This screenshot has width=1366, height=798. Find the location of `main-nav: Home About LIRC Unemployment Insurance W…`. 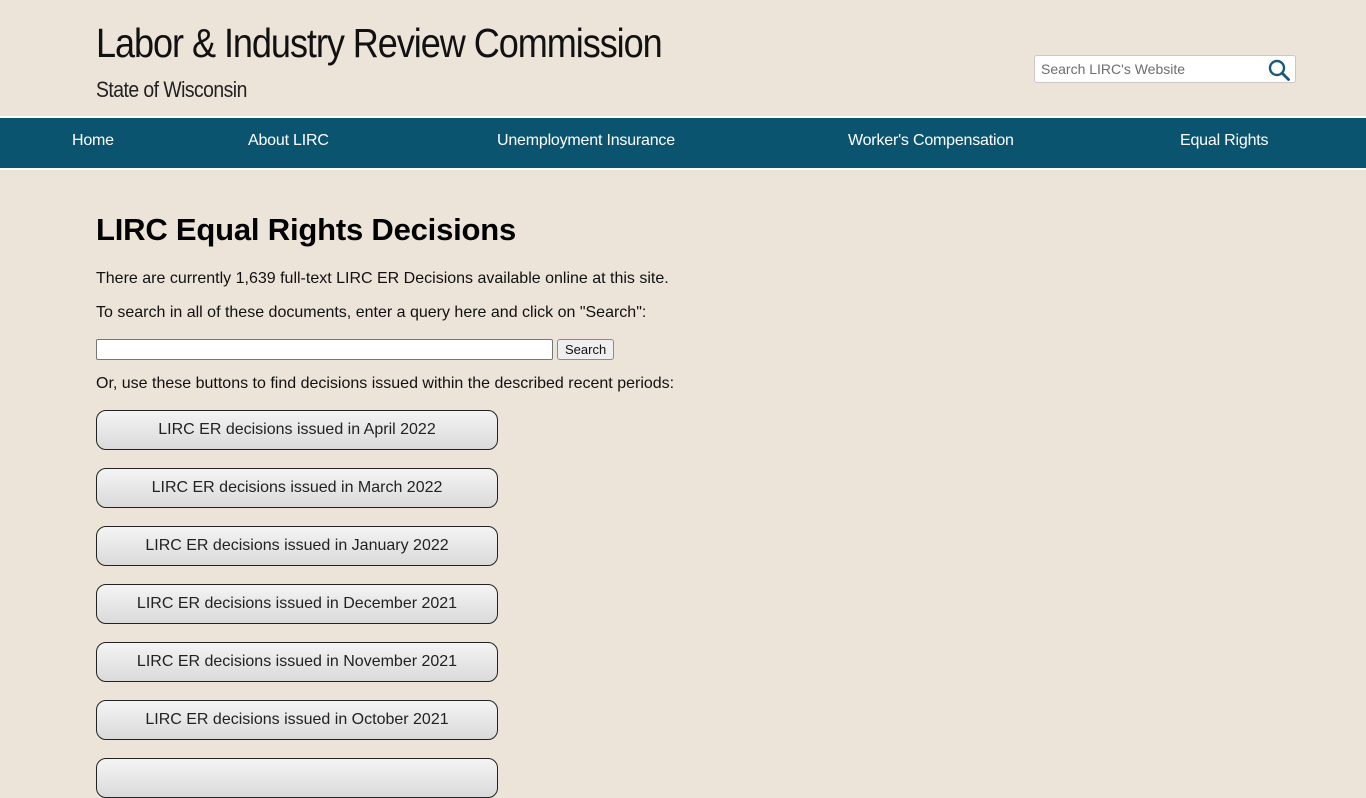

main-nav: Home About LIRC Unemployment Insurance W… is located at coordinates (683, 143).